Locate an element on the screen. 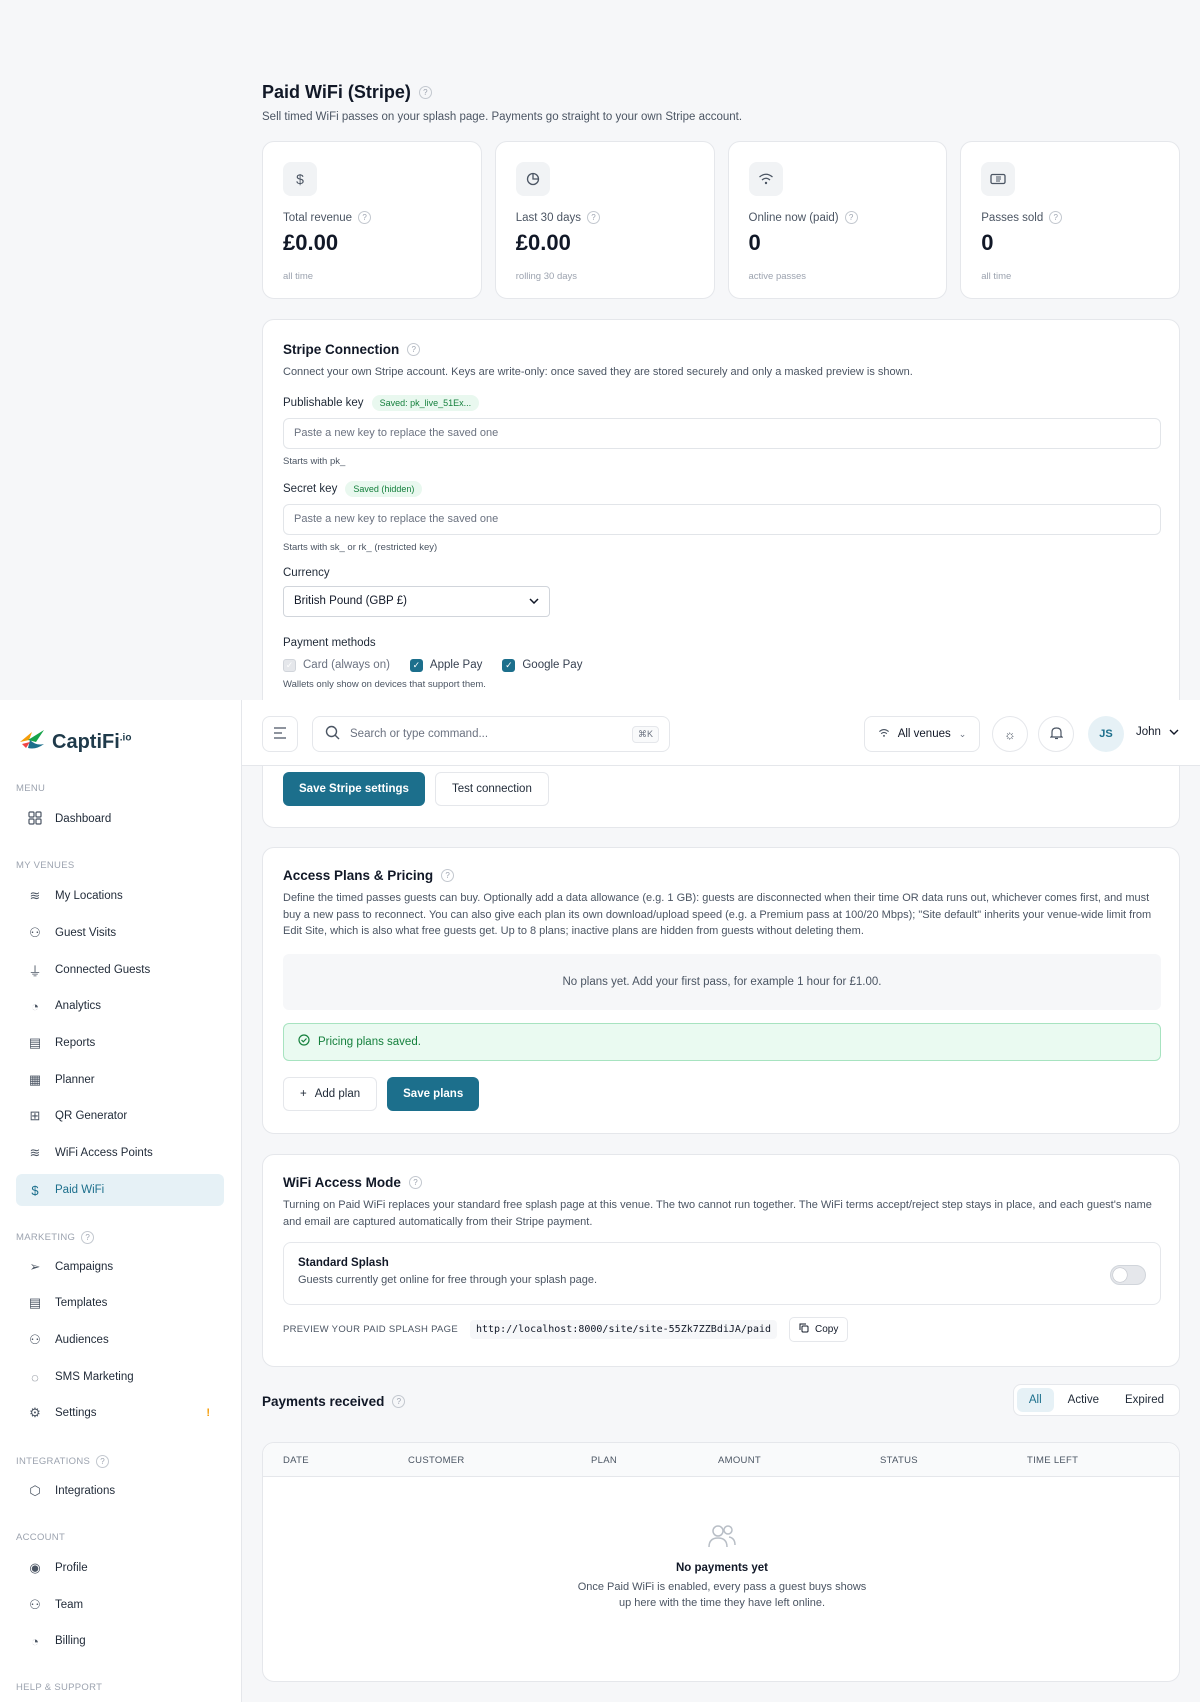 The width and height of the screenshot is (1200, 1702). sidebar-item-settings: ⚙ Settings! is located at coordinates (120, 1413).